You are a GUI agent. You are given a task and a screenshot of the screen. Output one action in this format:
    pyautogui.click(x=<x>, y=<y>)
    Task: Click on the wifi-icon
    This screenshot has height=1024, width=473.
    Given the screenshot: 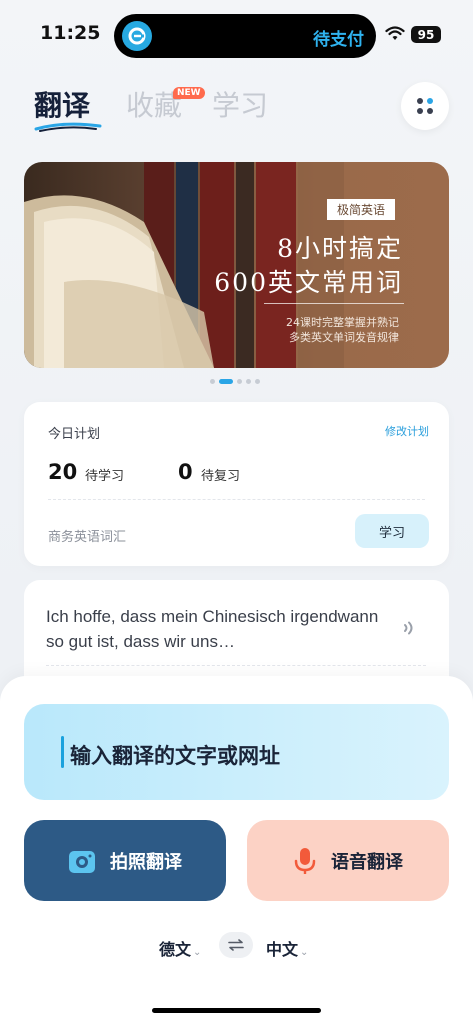 What is the action you would take?
    pyautogui.click(x=395, y=36)
    